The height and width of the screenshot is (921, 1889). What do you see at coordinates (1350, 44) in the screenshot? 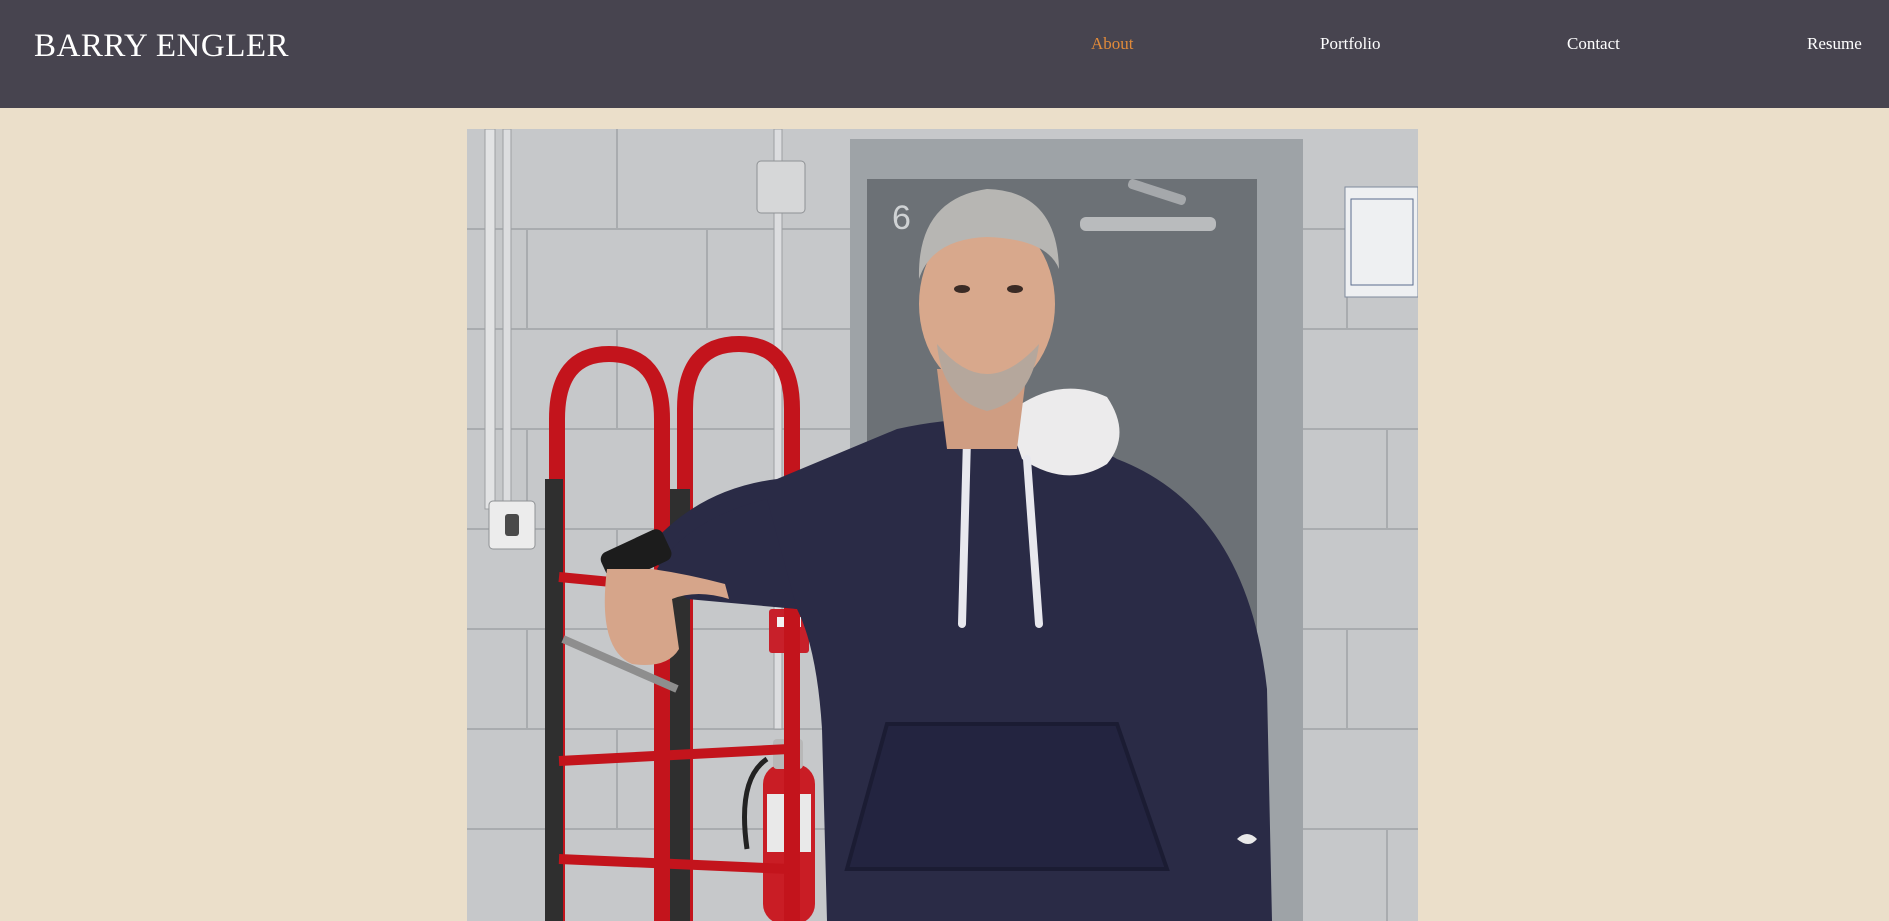
I see `nav-portfolio: Portfolio` at bounding box center [1350, 44].